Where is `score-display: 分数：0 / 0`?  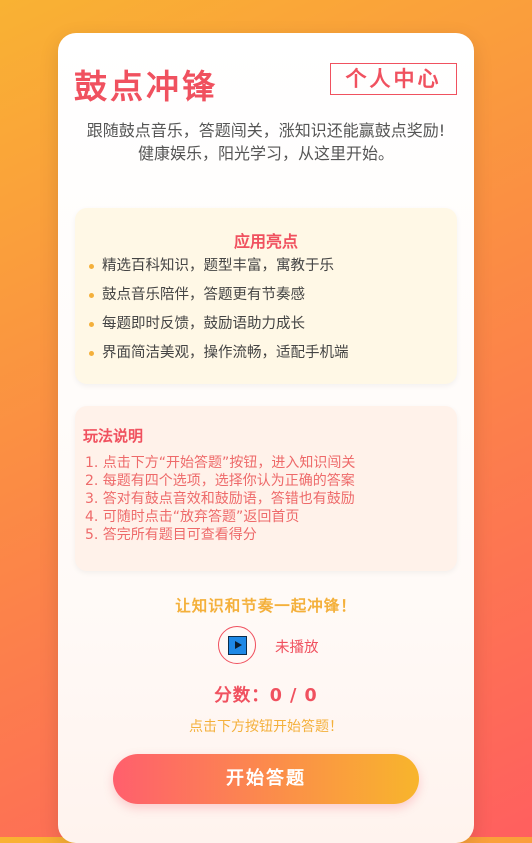 score-display: 分数：0 / 0 is located at coordinates (266, 696).